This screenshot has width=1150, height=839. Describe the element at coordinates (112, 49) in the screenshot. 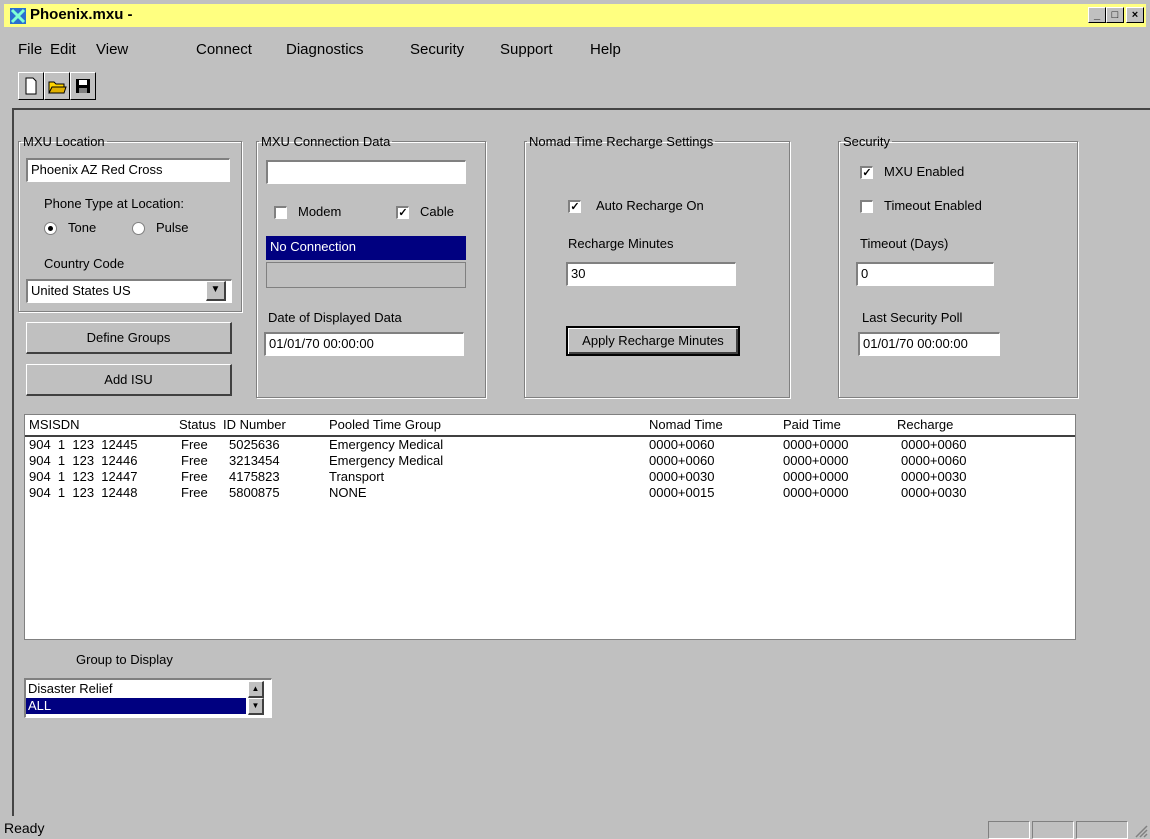

I see `menu-view: View` at that location.